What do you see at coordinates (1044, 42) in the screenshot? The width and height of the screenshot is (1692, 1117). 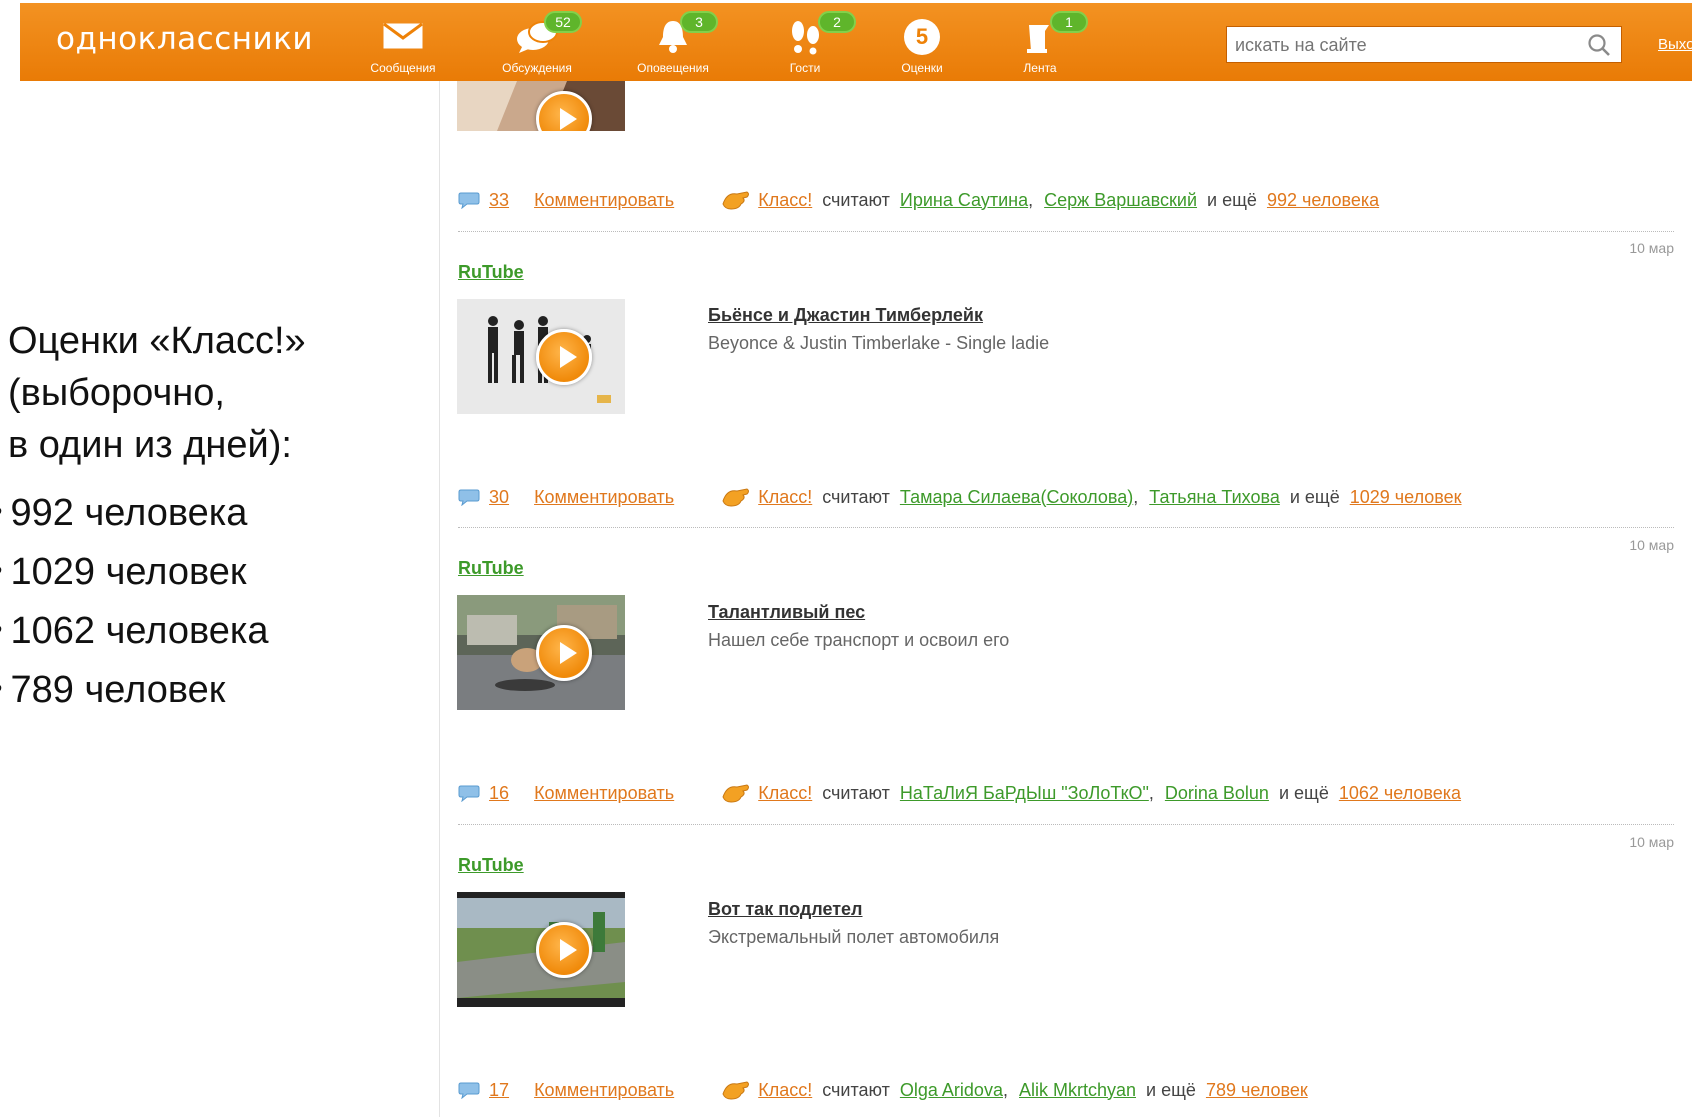 I see `nav-feed: 1 Лента` at bounding box center [1044, 42].